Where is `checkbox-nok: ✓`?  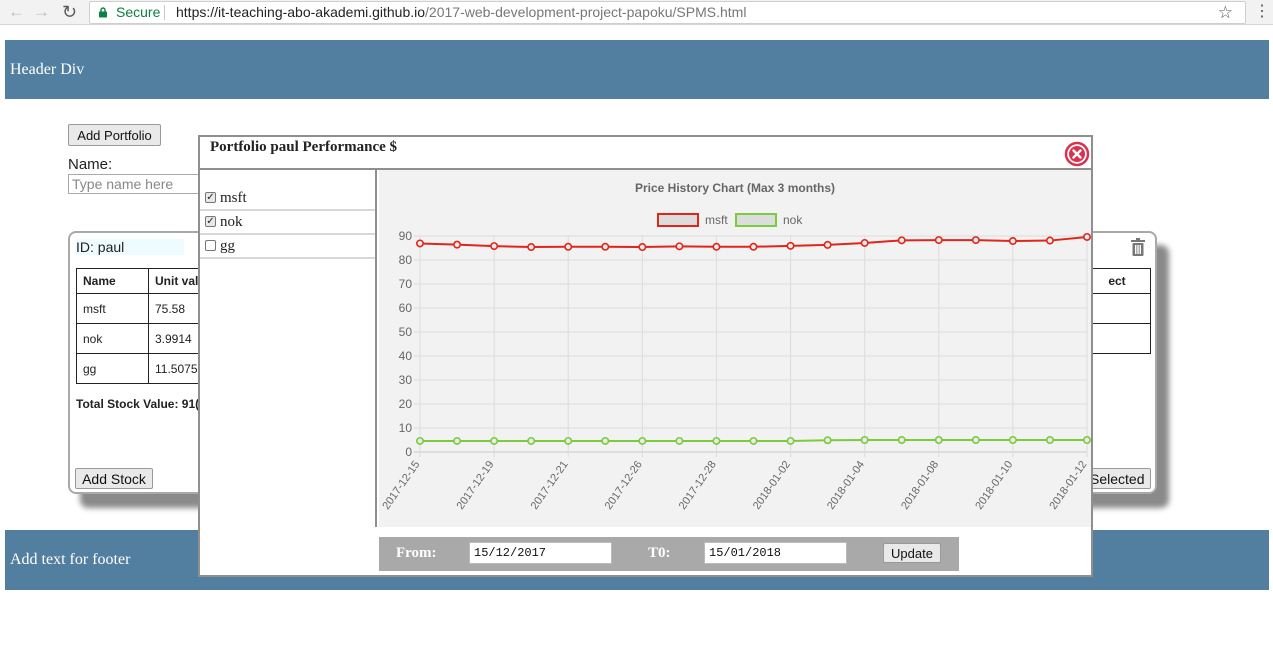 checkbox-nok: ✓ is located at coordinates (210, 221).